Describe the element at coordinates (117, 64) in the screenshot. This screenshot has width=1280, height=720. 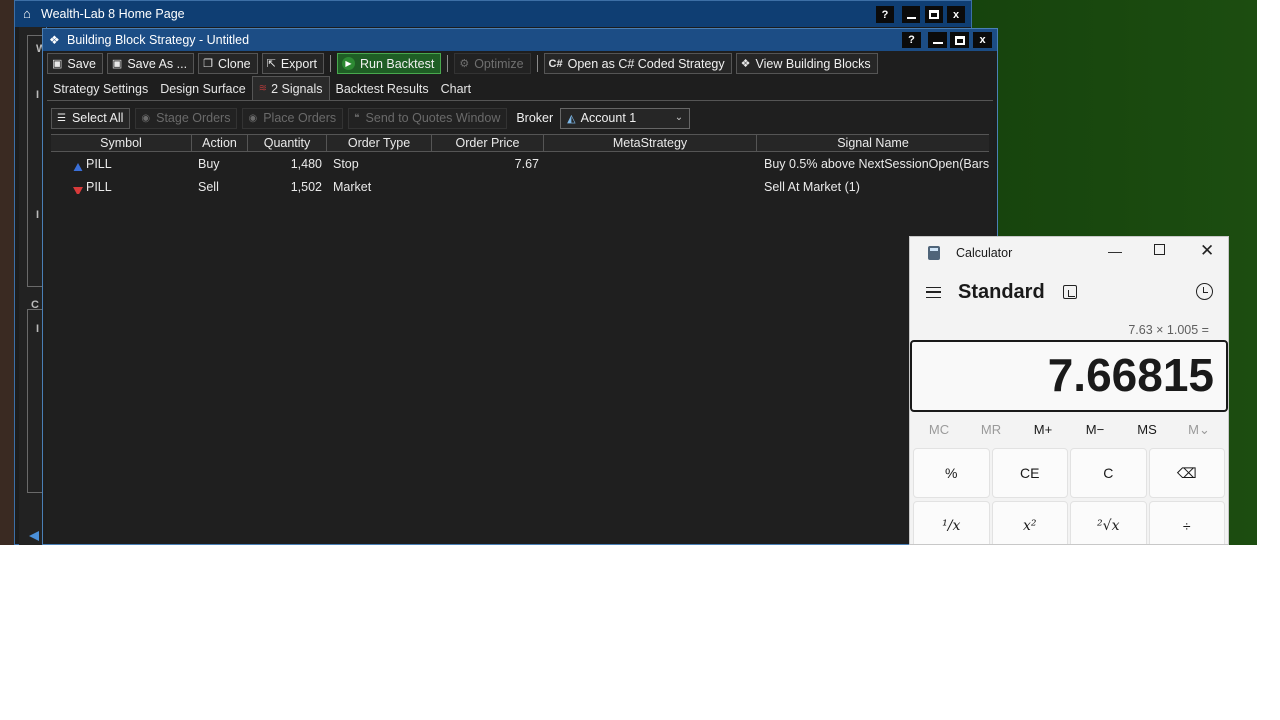
I see `floppy-icon: ▣` at that location.